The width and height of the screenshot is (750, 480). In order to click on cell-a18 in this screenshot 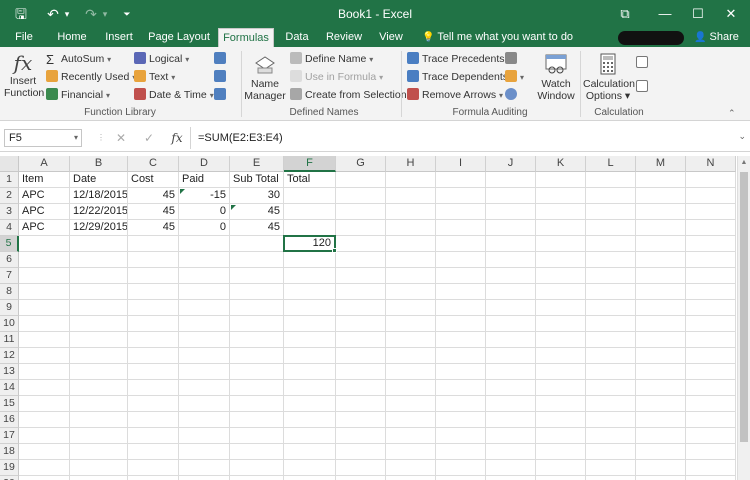, I will do `click(44, 452)`.